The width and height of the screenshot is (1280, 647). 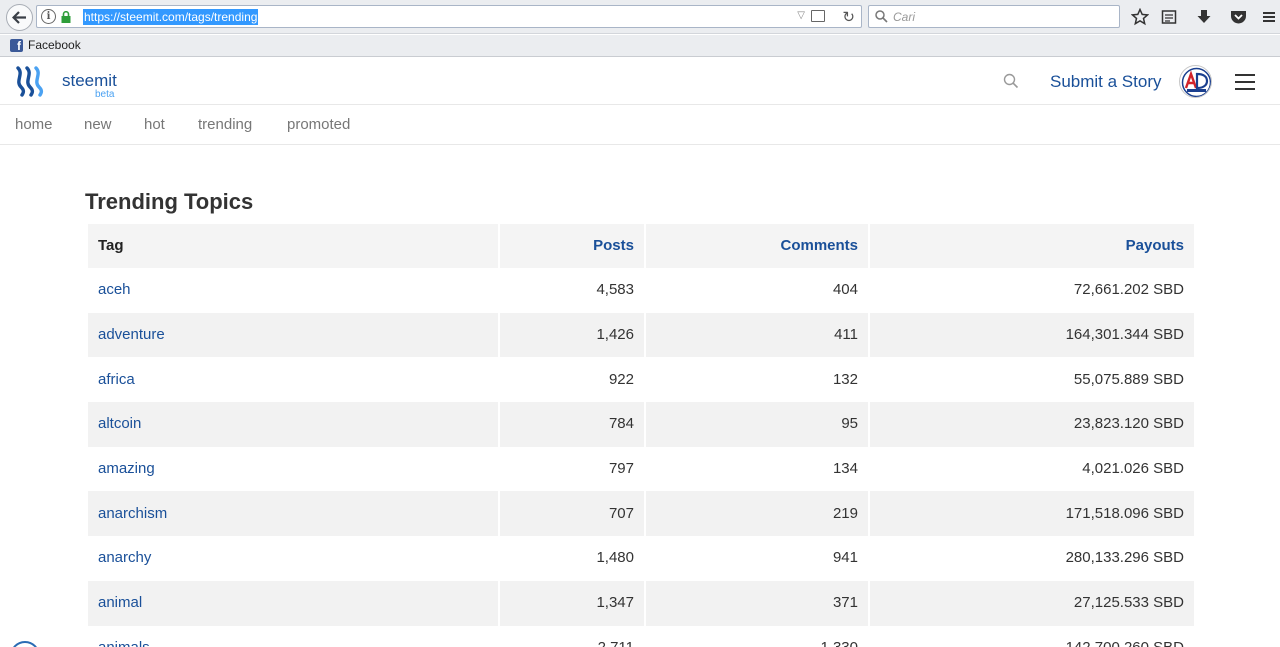 What do you see at coordinates (994, 16) in the screenshot?
I see `browser-search-input: Cari` at bounding box center [994, 16].